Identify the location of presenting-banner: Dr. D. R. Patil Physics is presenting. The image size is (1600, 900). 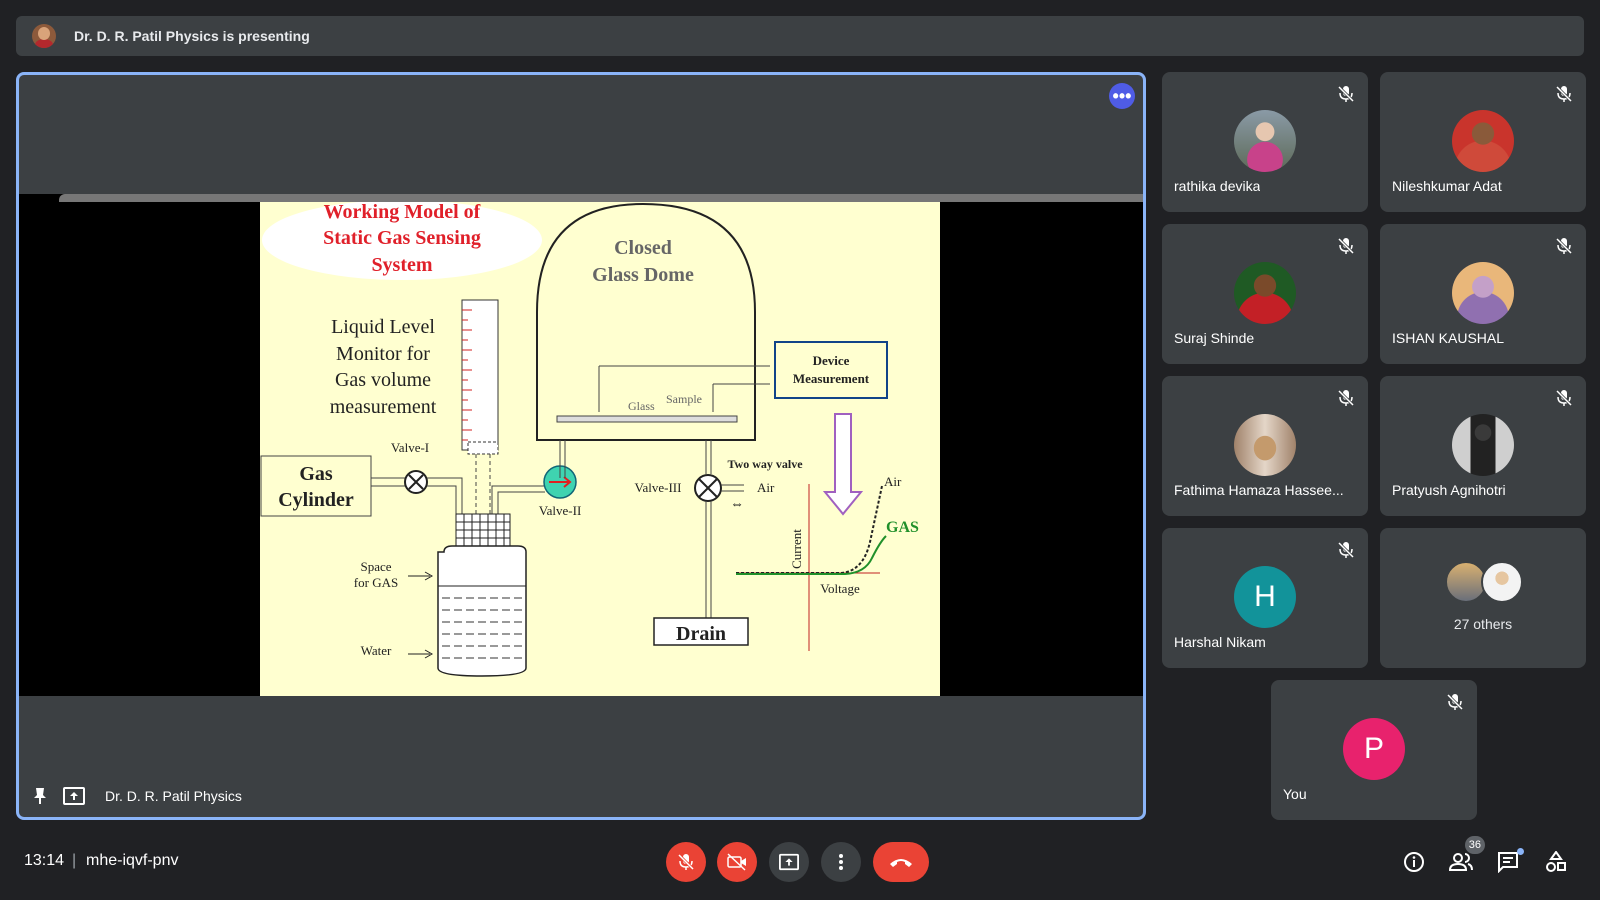
(800, 36).